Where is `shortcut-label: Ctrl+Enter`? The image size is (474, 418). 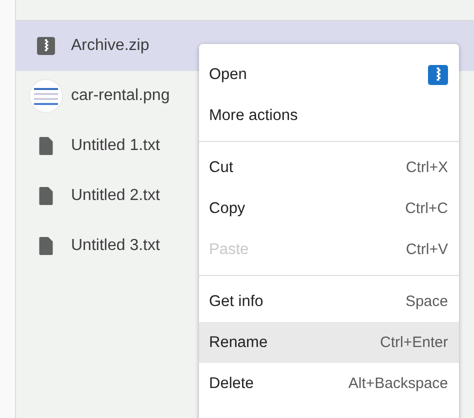
shortcut-label: Ctrl+Enter is located at coordinates (414, 342).